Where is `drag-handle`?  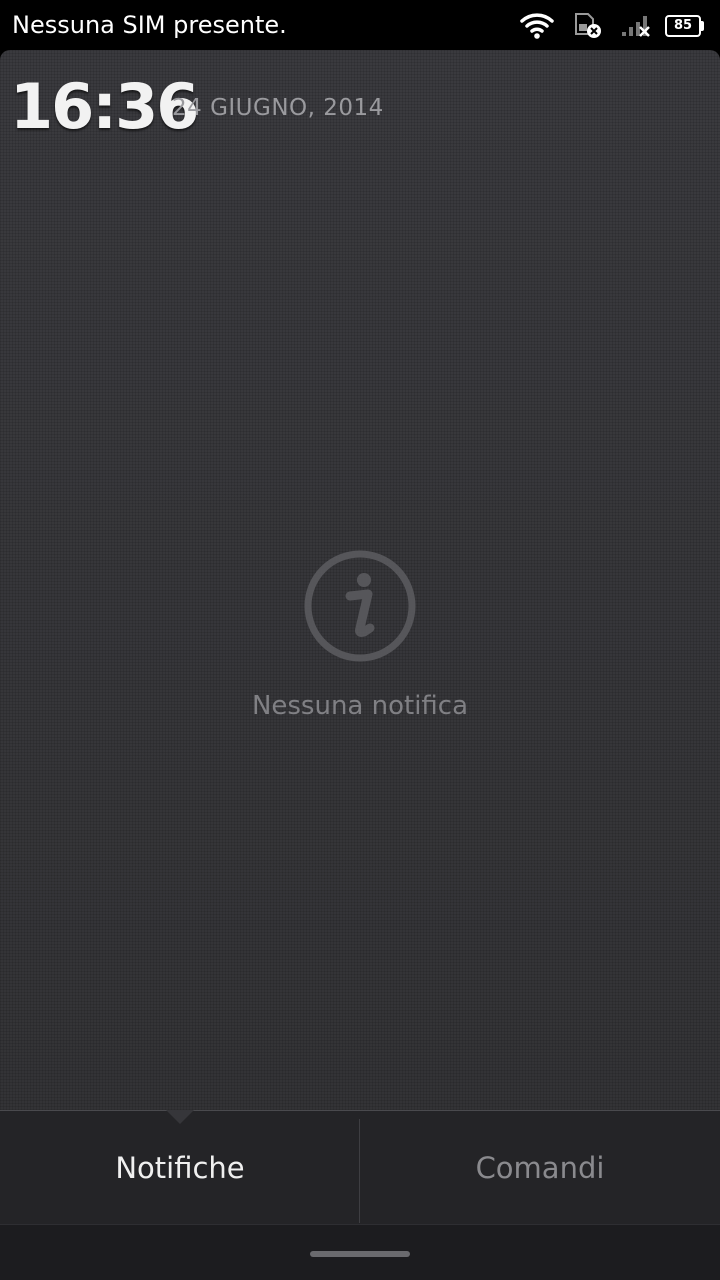 drag-handle is located at coordinates (360, 1254).